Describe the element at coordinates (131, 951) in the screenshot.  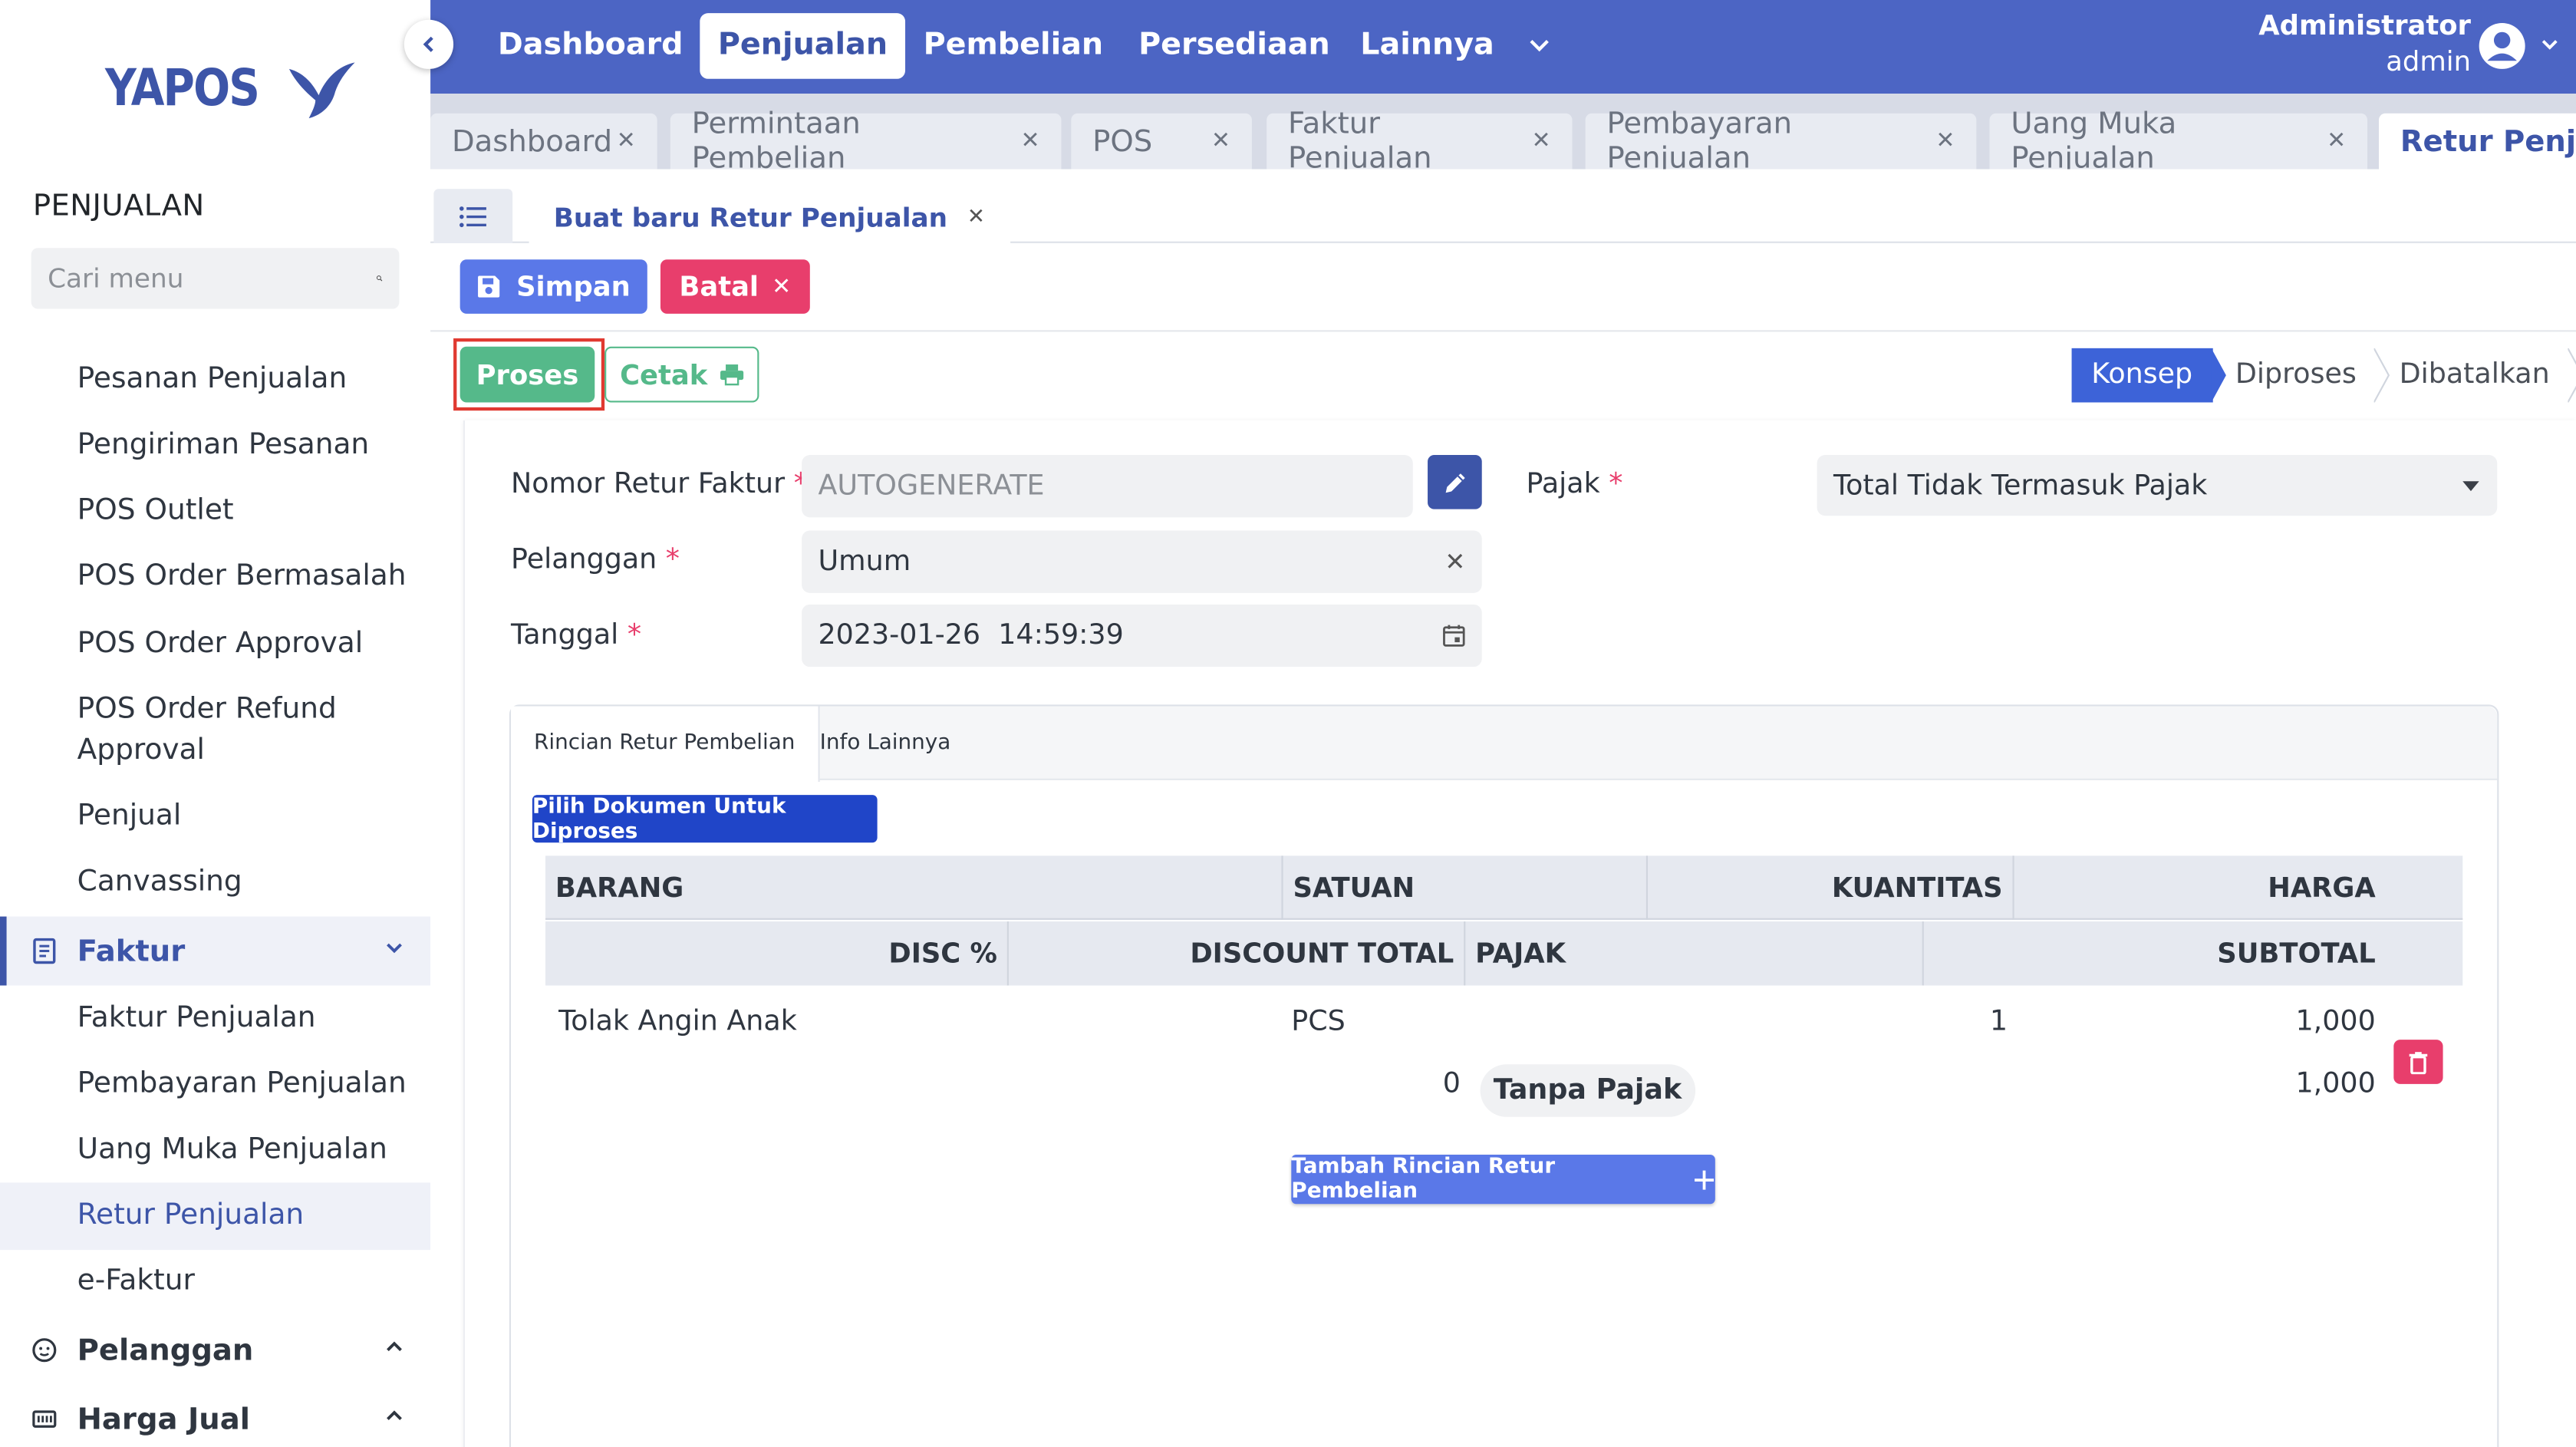
I see `sidebar-group-faktur-label: Faktur` at that location.